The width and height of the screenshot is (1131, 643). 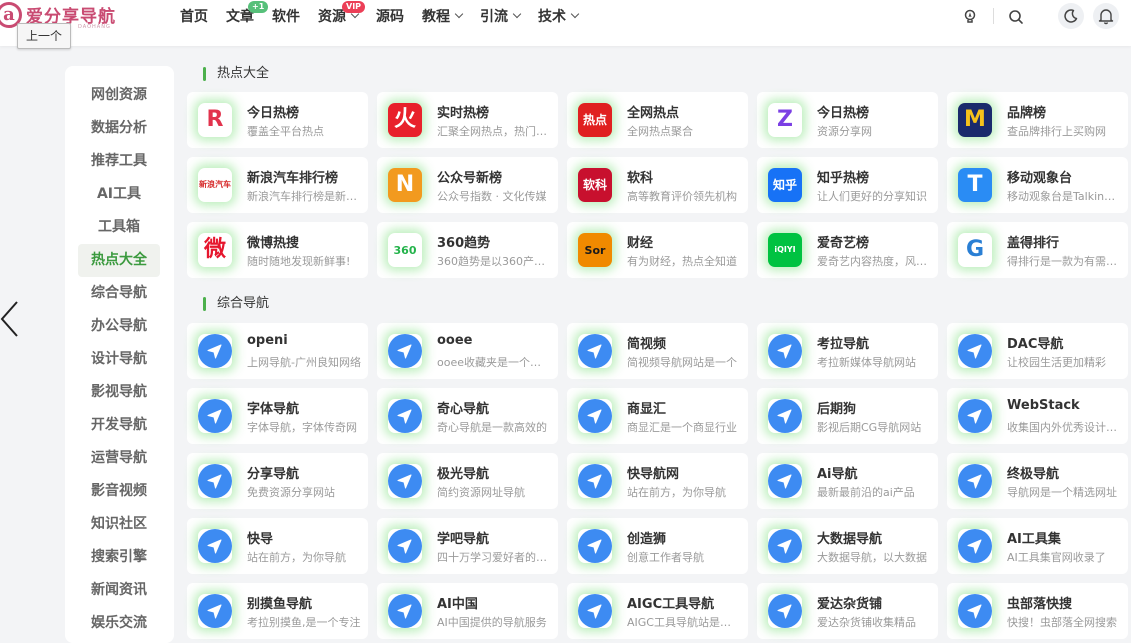 I want to click on site-card: T 移动观象台移动观象台是TalkingData, so click(x=1037, y=185).